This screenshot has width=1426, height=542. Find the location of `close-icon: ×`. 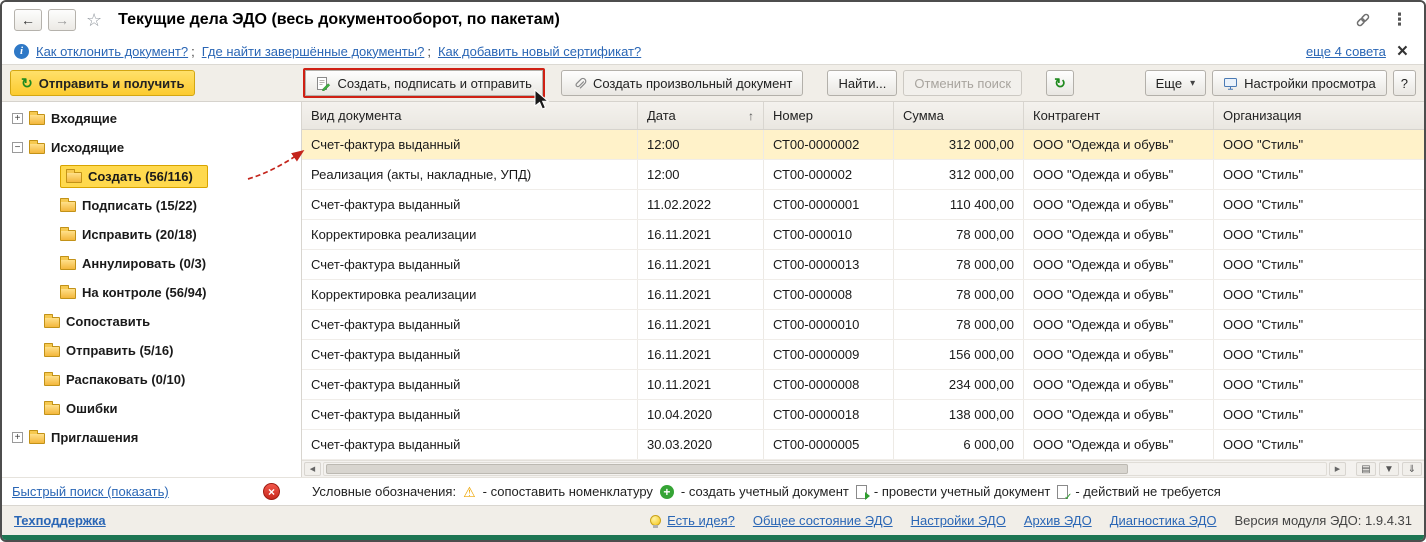

close-icon: × is located at coordinates (1402, 51).